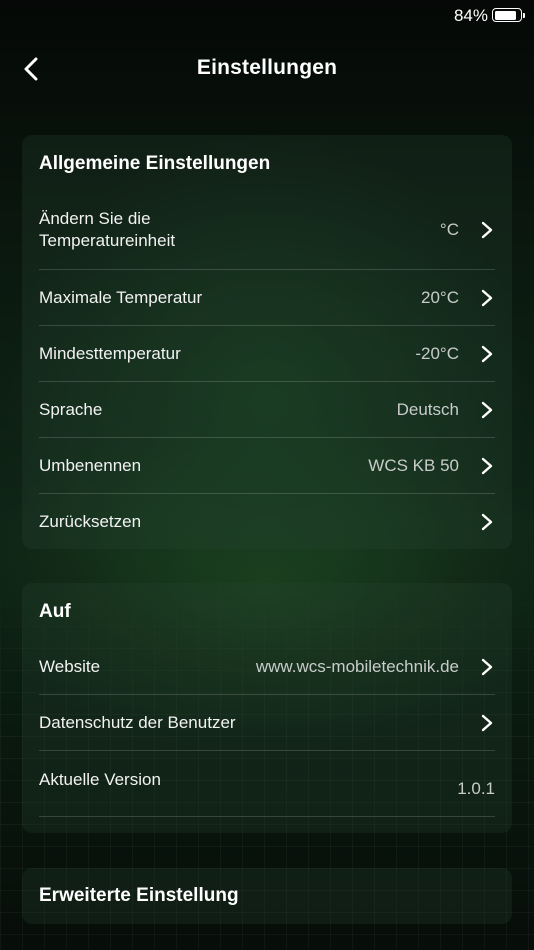 The height and width of the screenshot is (950, 534). What do you see at coordinates (70, 666) in the screenshot?
I see `row-label: Website` at bounding box center [70, 666].